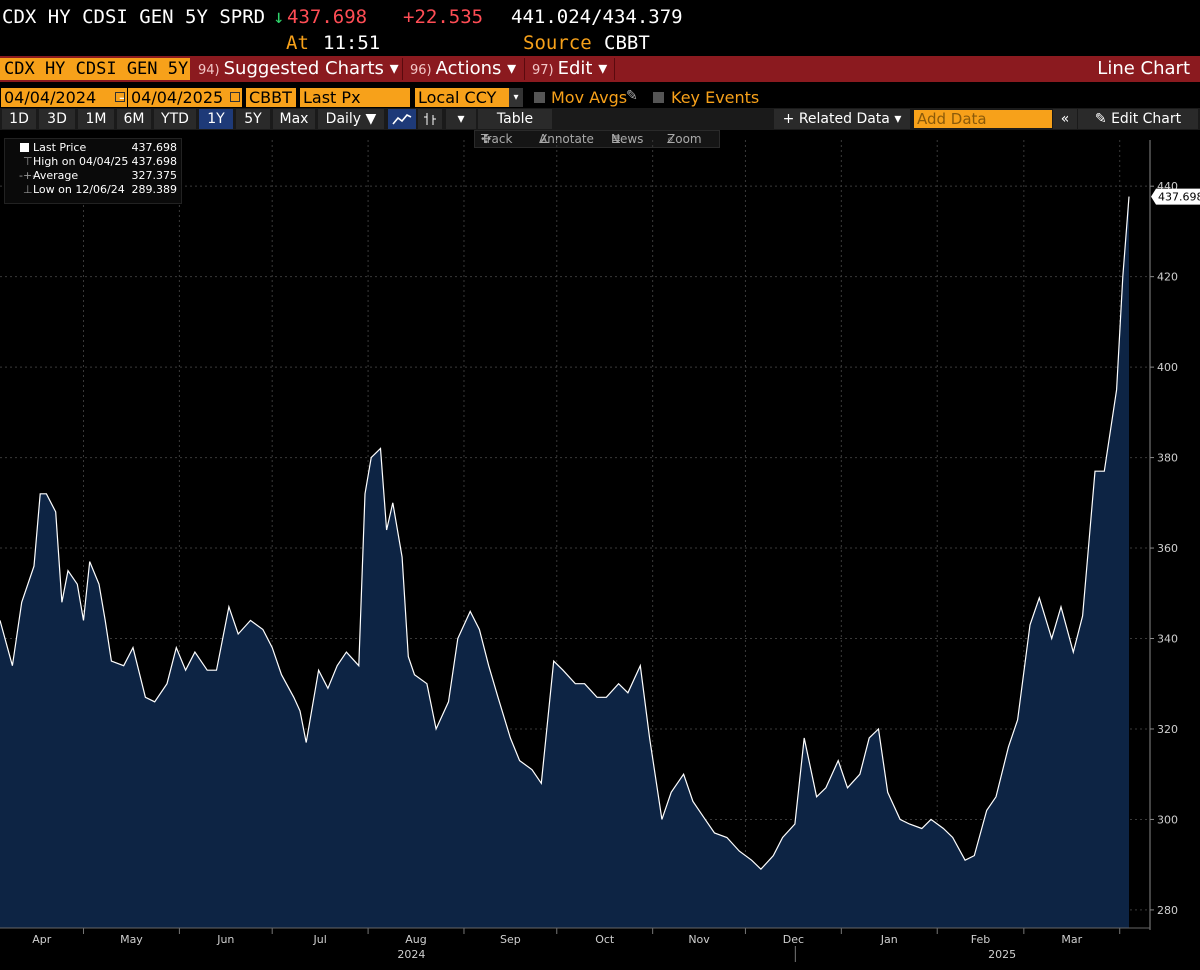  Describe the element at coordinates (42, 939) in the screenshot. I see `x-tick-label: Apr` at that location.